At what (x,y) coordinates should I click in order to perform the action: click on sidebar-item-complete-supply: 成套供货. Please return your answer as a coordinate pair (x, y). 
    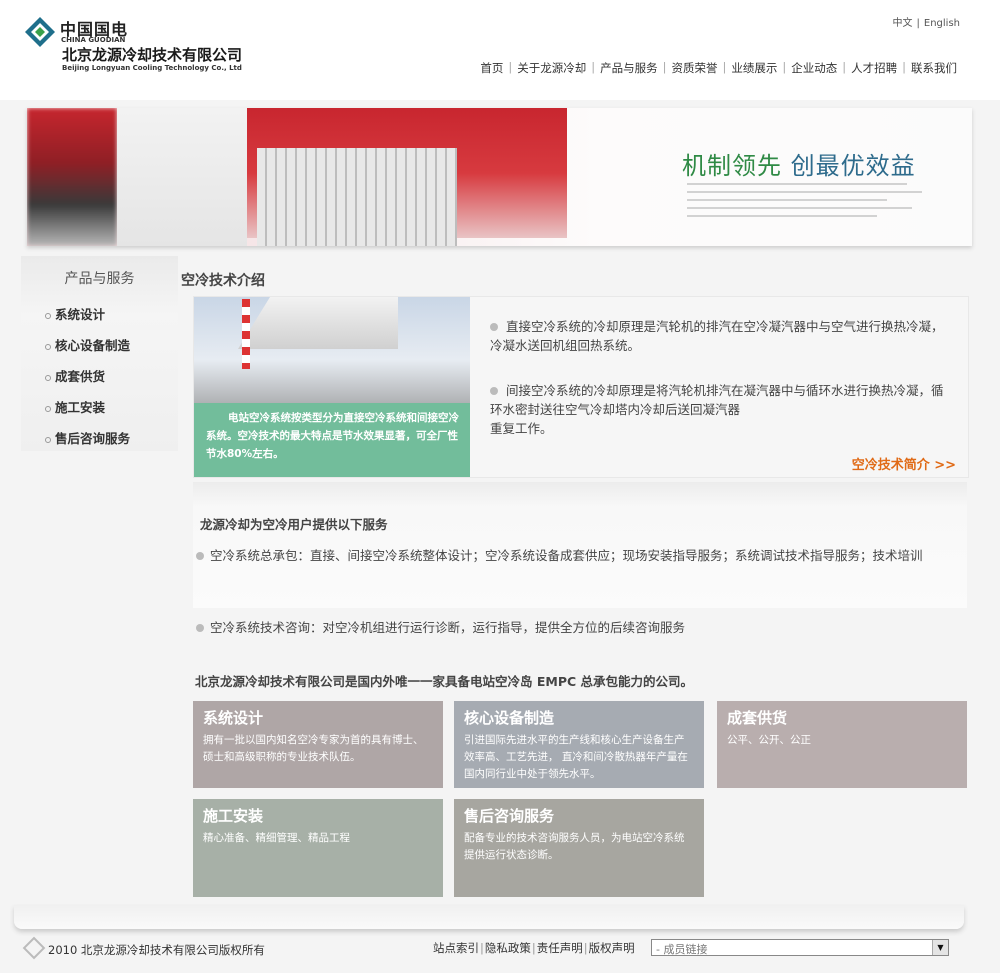
    Looking at the image, I should click on (87, 381).